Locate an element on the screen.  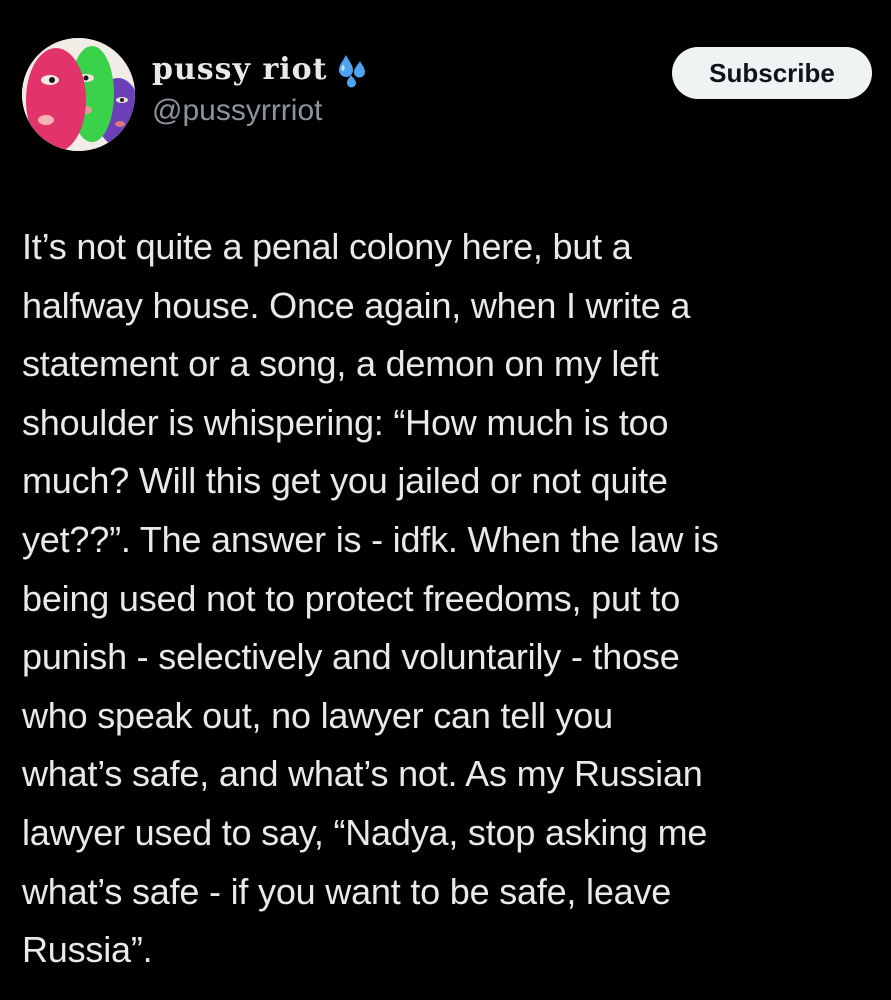
tweet-line: Russia”. is located at coordinates (87, 950).